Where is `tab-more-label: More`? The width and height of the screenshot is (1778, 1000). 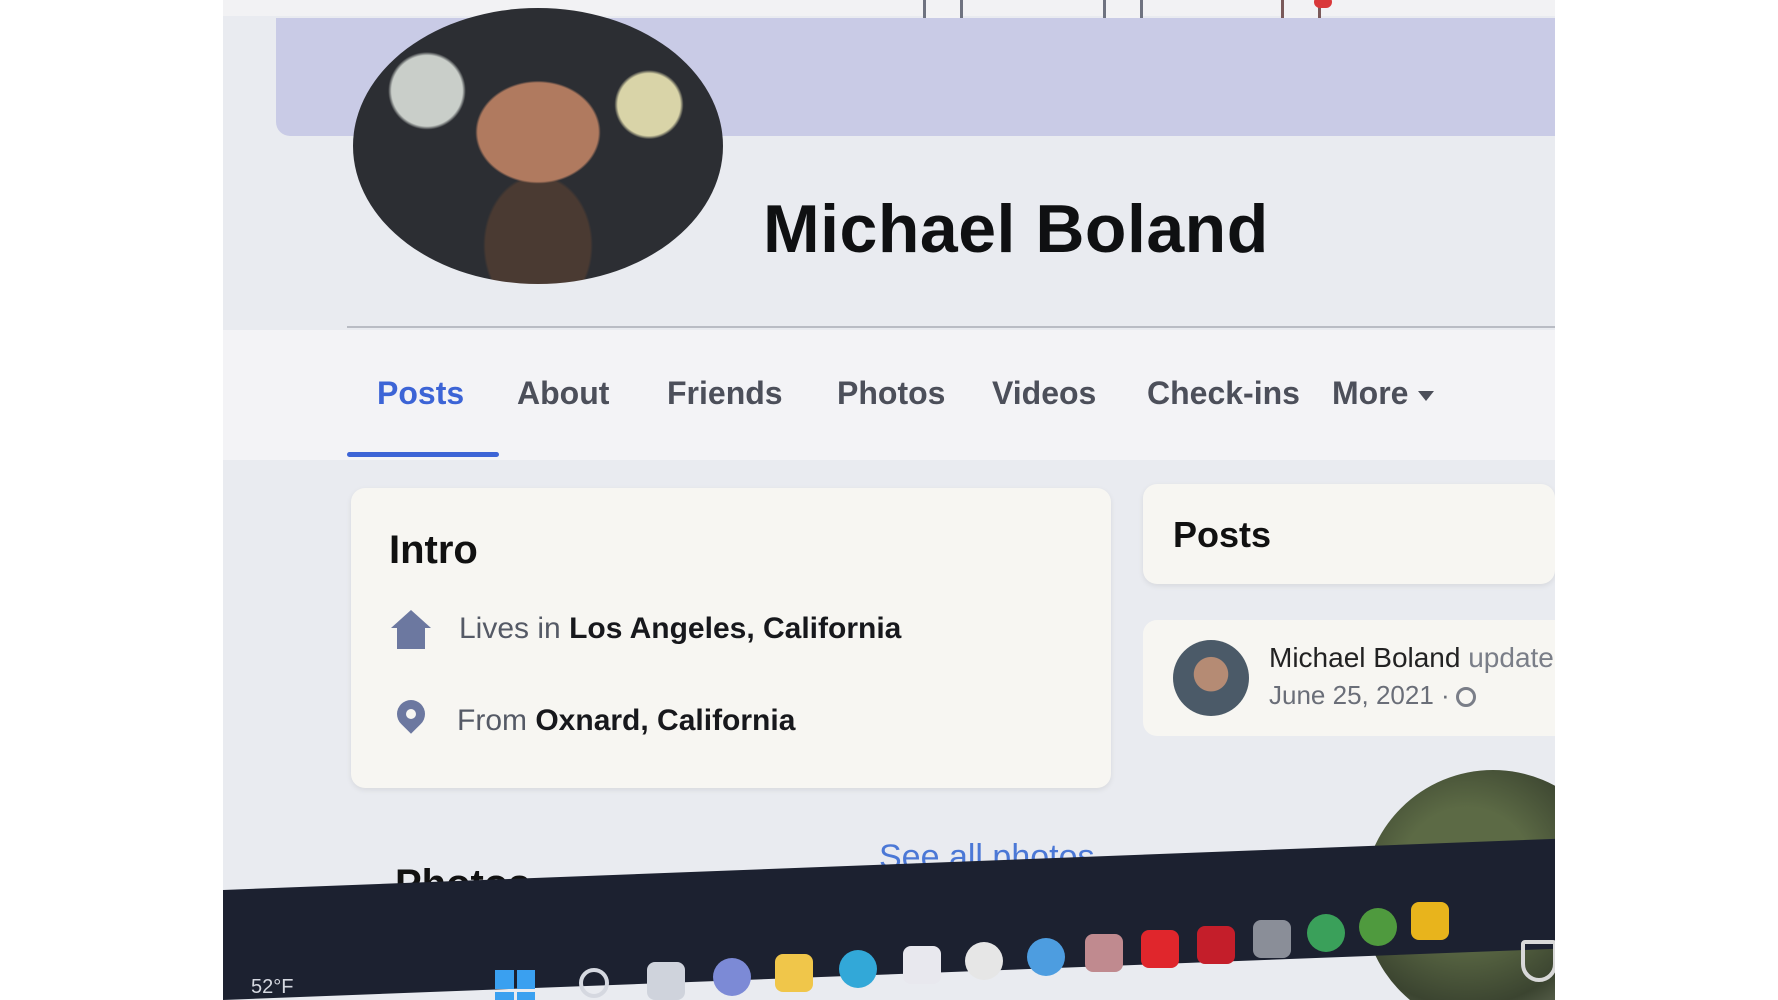
tab-more-label: More is located at coordinates (1370, 393).